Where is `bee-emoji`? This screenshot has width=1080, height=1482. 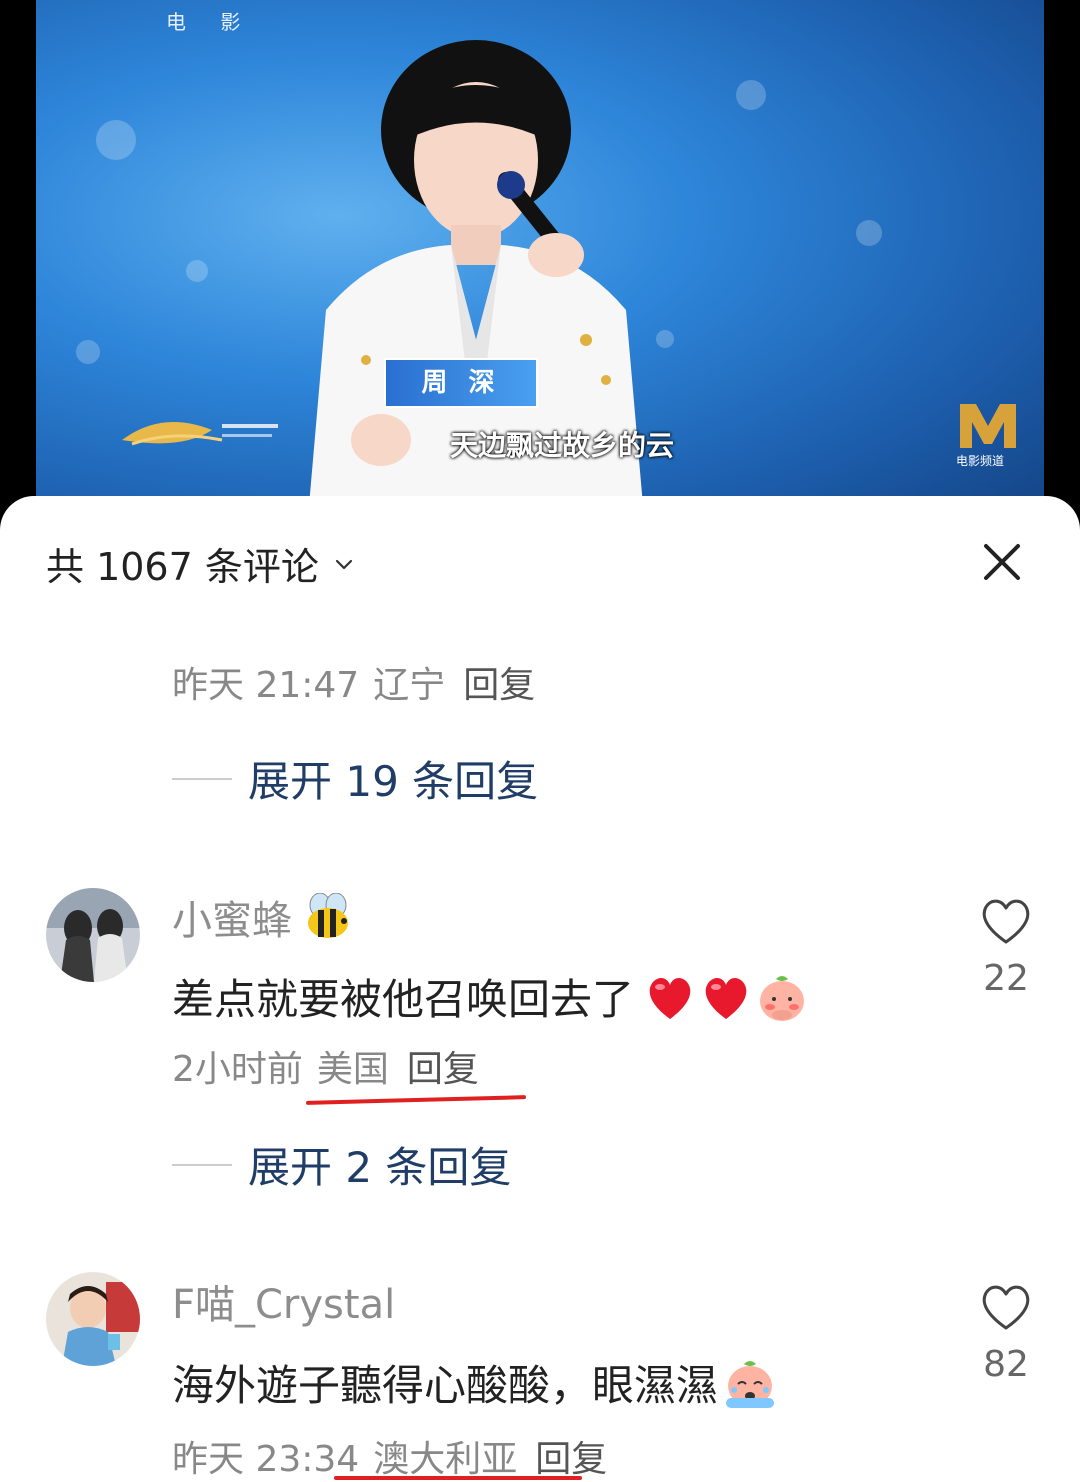
bee-emoji is located at coordinates (328, 915).